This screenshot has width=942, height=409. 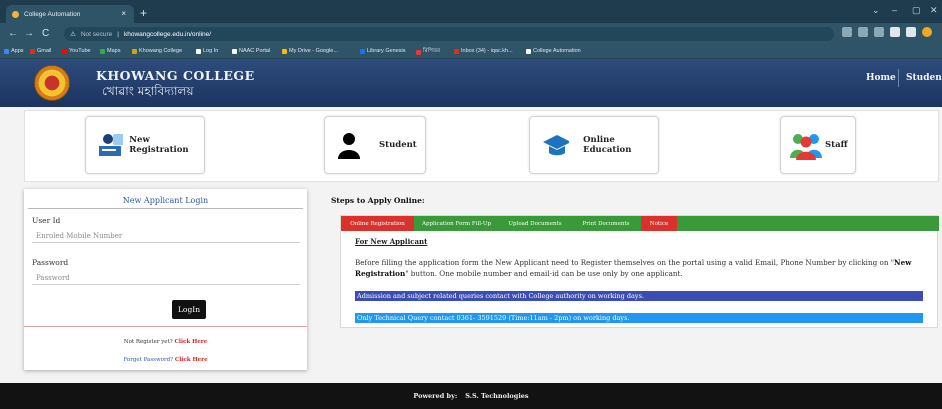 I want to click on library-icon, so click(x=362, y=51).